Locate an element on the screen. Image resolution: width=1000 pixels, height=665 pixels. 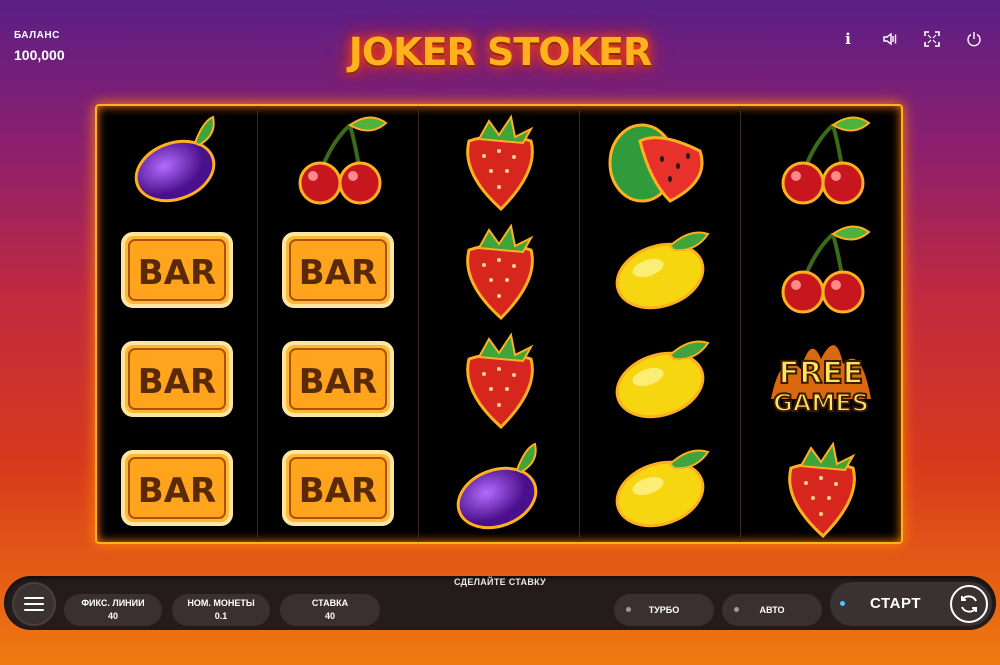
balance-label: БАЛАНС is located at coordinates (37, 35).